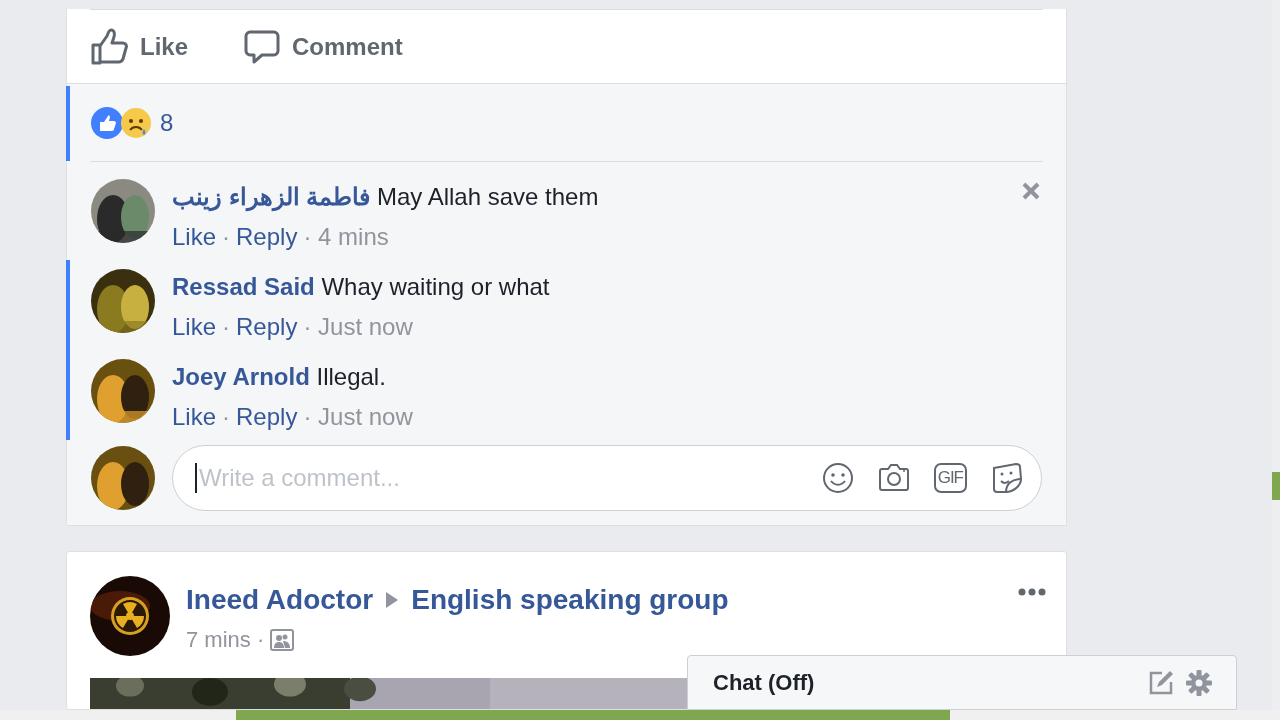 The width and height of the screenshot is (1280, 720). I want to click on gif-button: GIF, so click(950, 478).